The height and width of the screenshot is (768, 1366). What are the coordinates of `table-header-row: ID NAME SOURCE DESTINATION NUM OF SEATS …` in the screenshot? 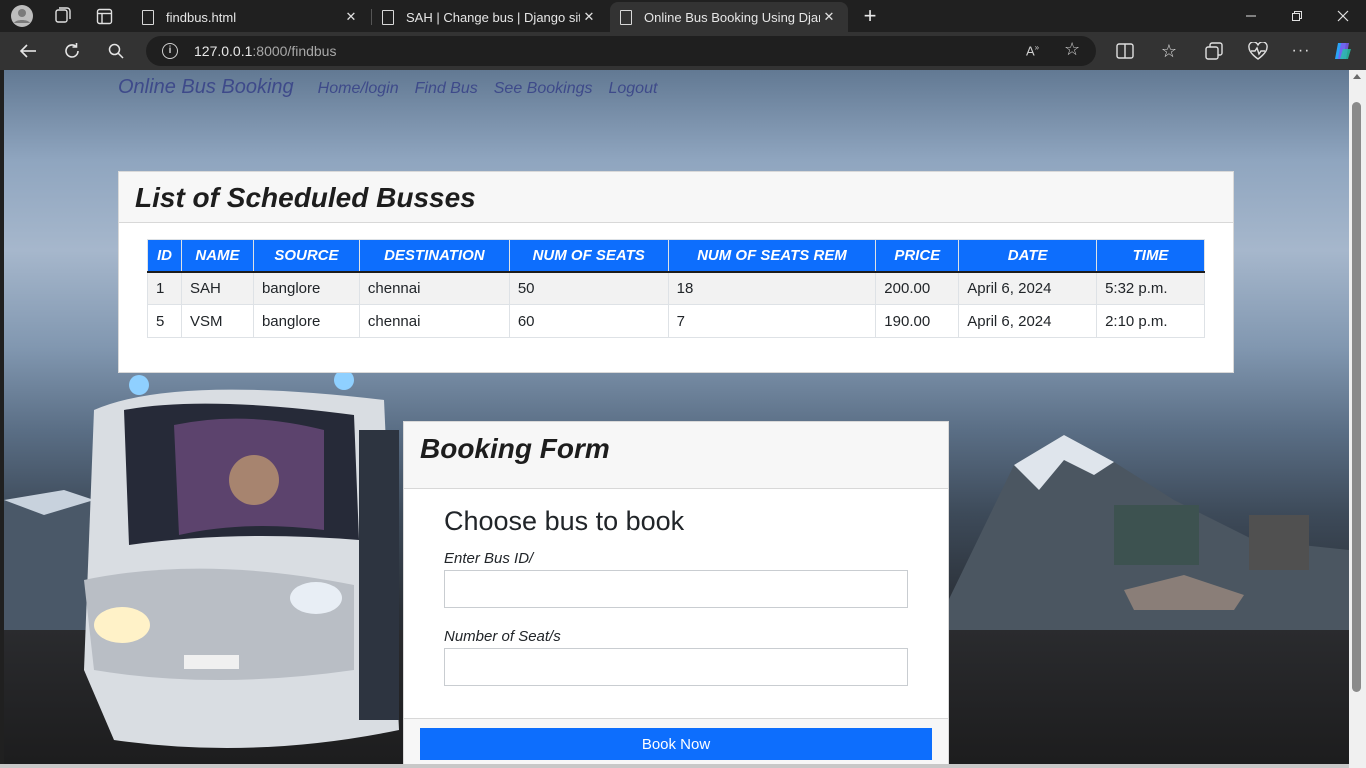 It's located at (676, 256).